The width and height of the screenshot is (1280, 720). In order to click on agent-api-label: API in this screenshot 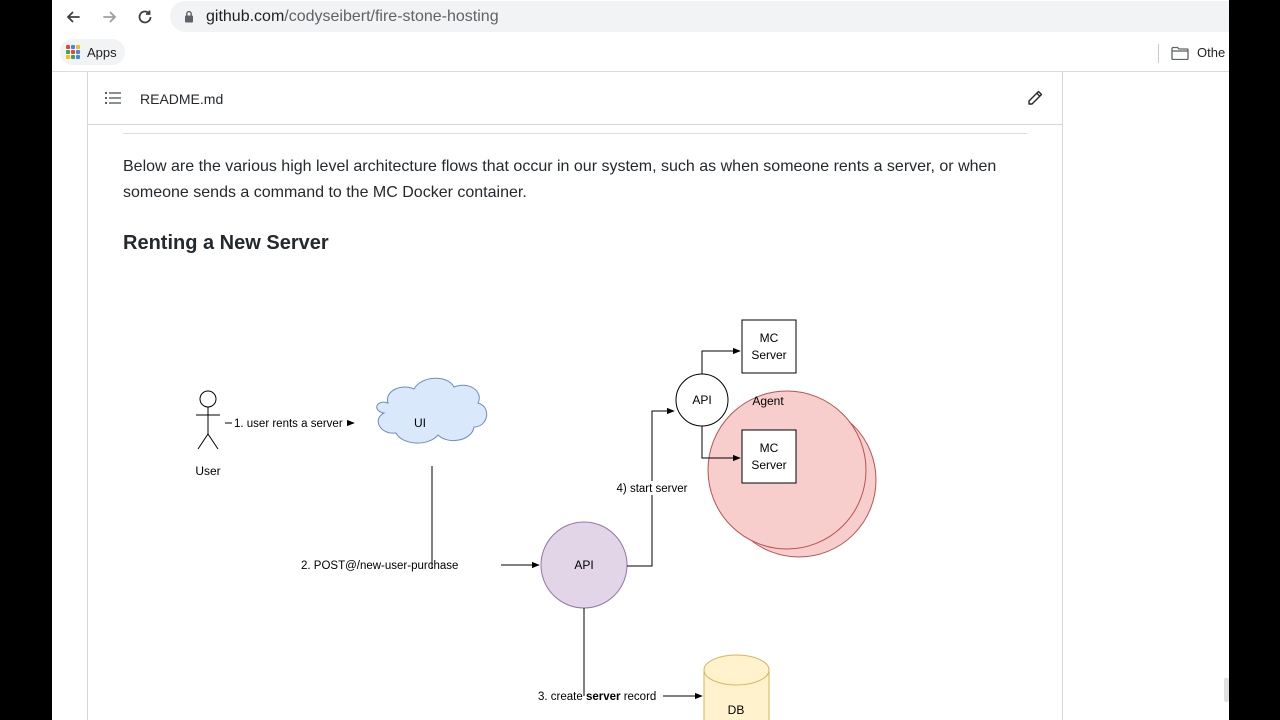, I will do `click(701, 400)`.